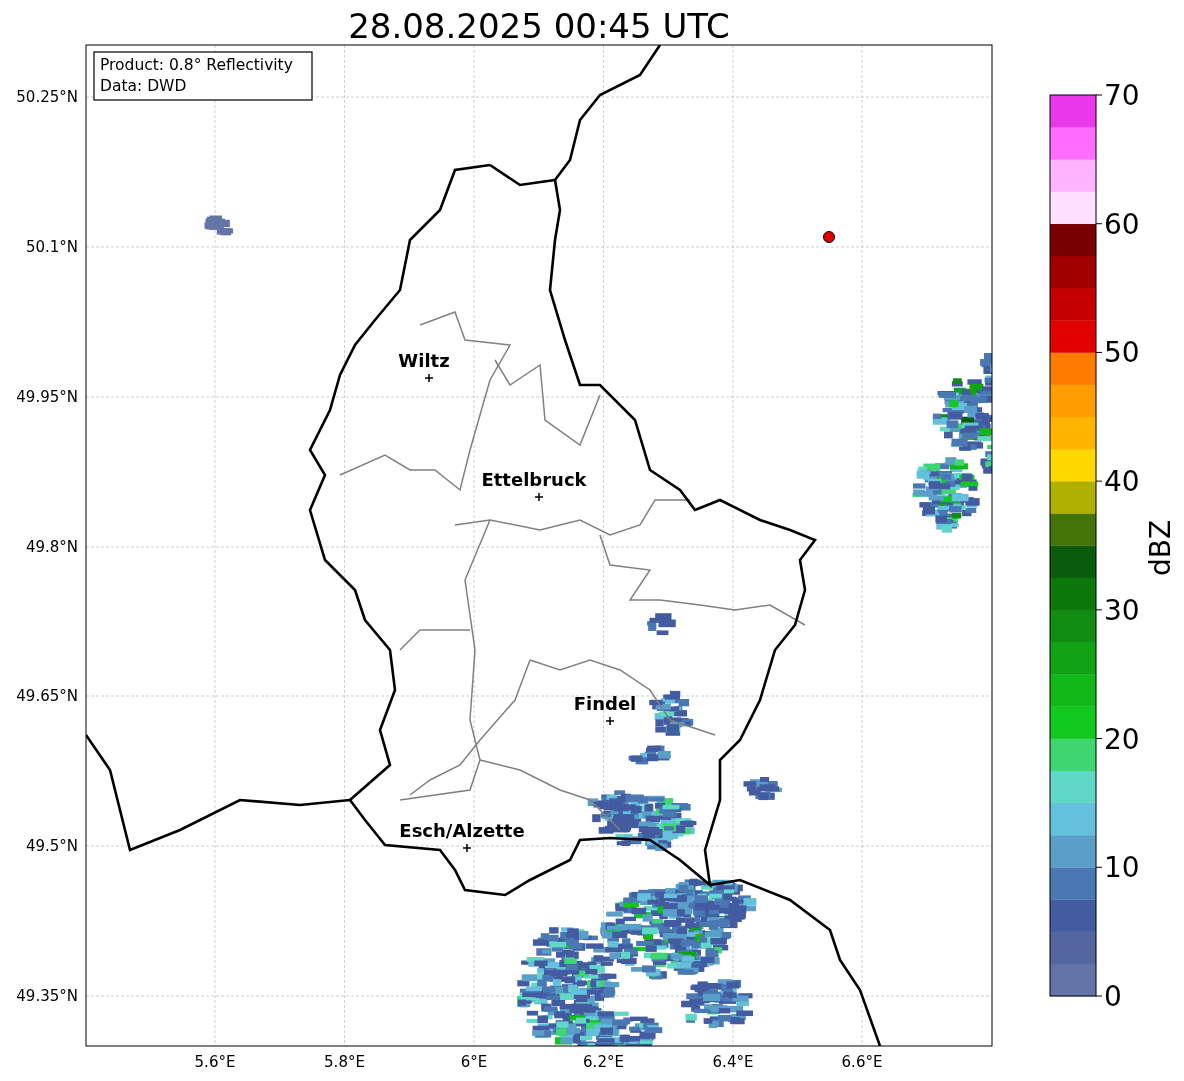 This screenshot has height=1081, width=1184. I want to click on colorbar-tick-label: 60, so click(1122, 224).